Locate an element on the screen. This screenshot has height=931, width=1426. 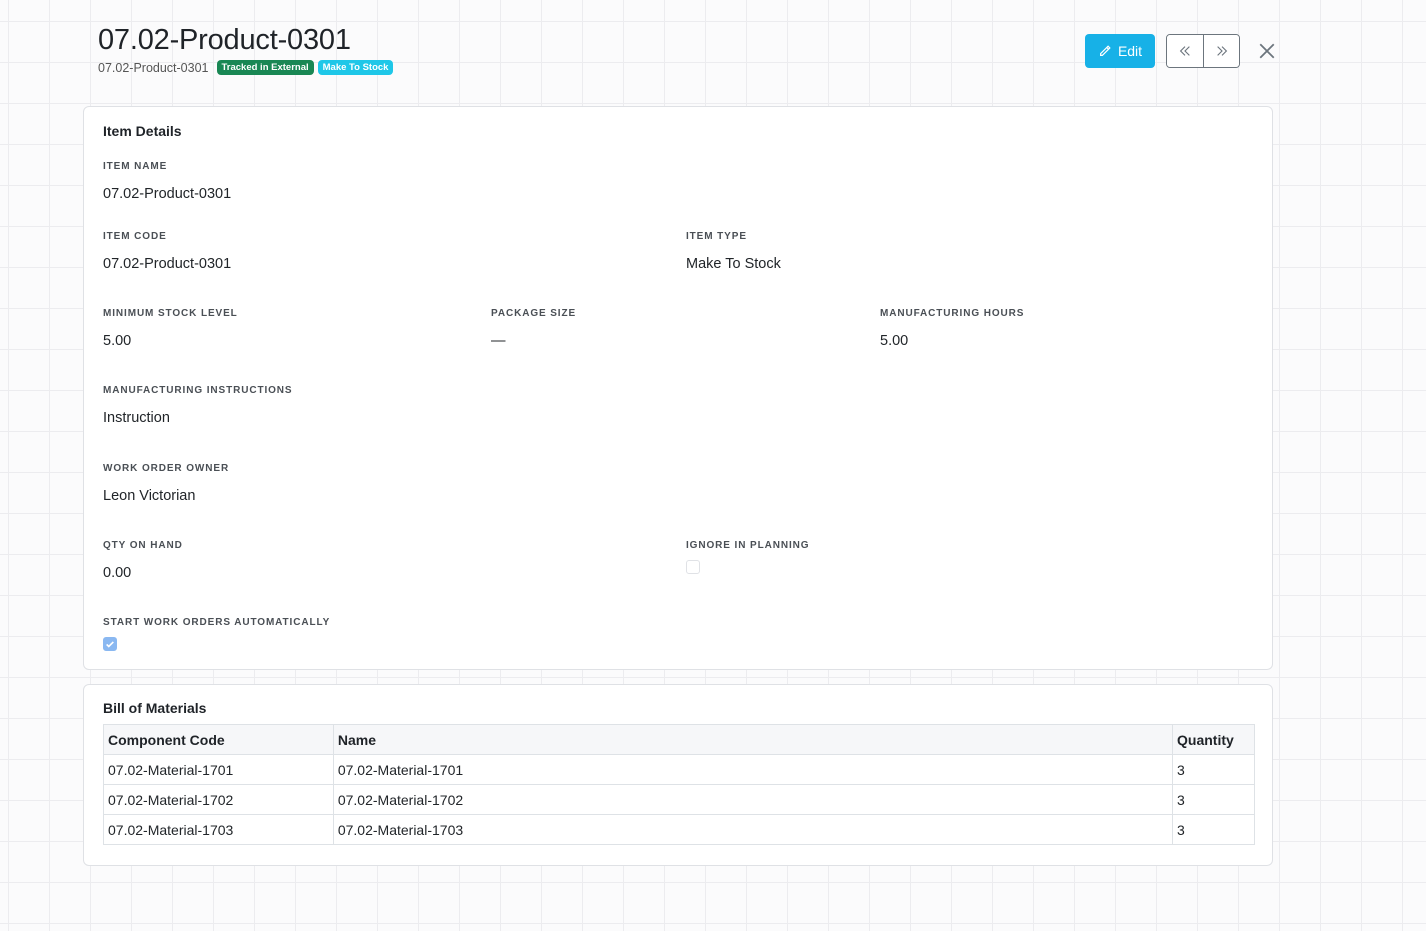
page-title: 07.02-Product-0301 is located at coordinates (224, 40).